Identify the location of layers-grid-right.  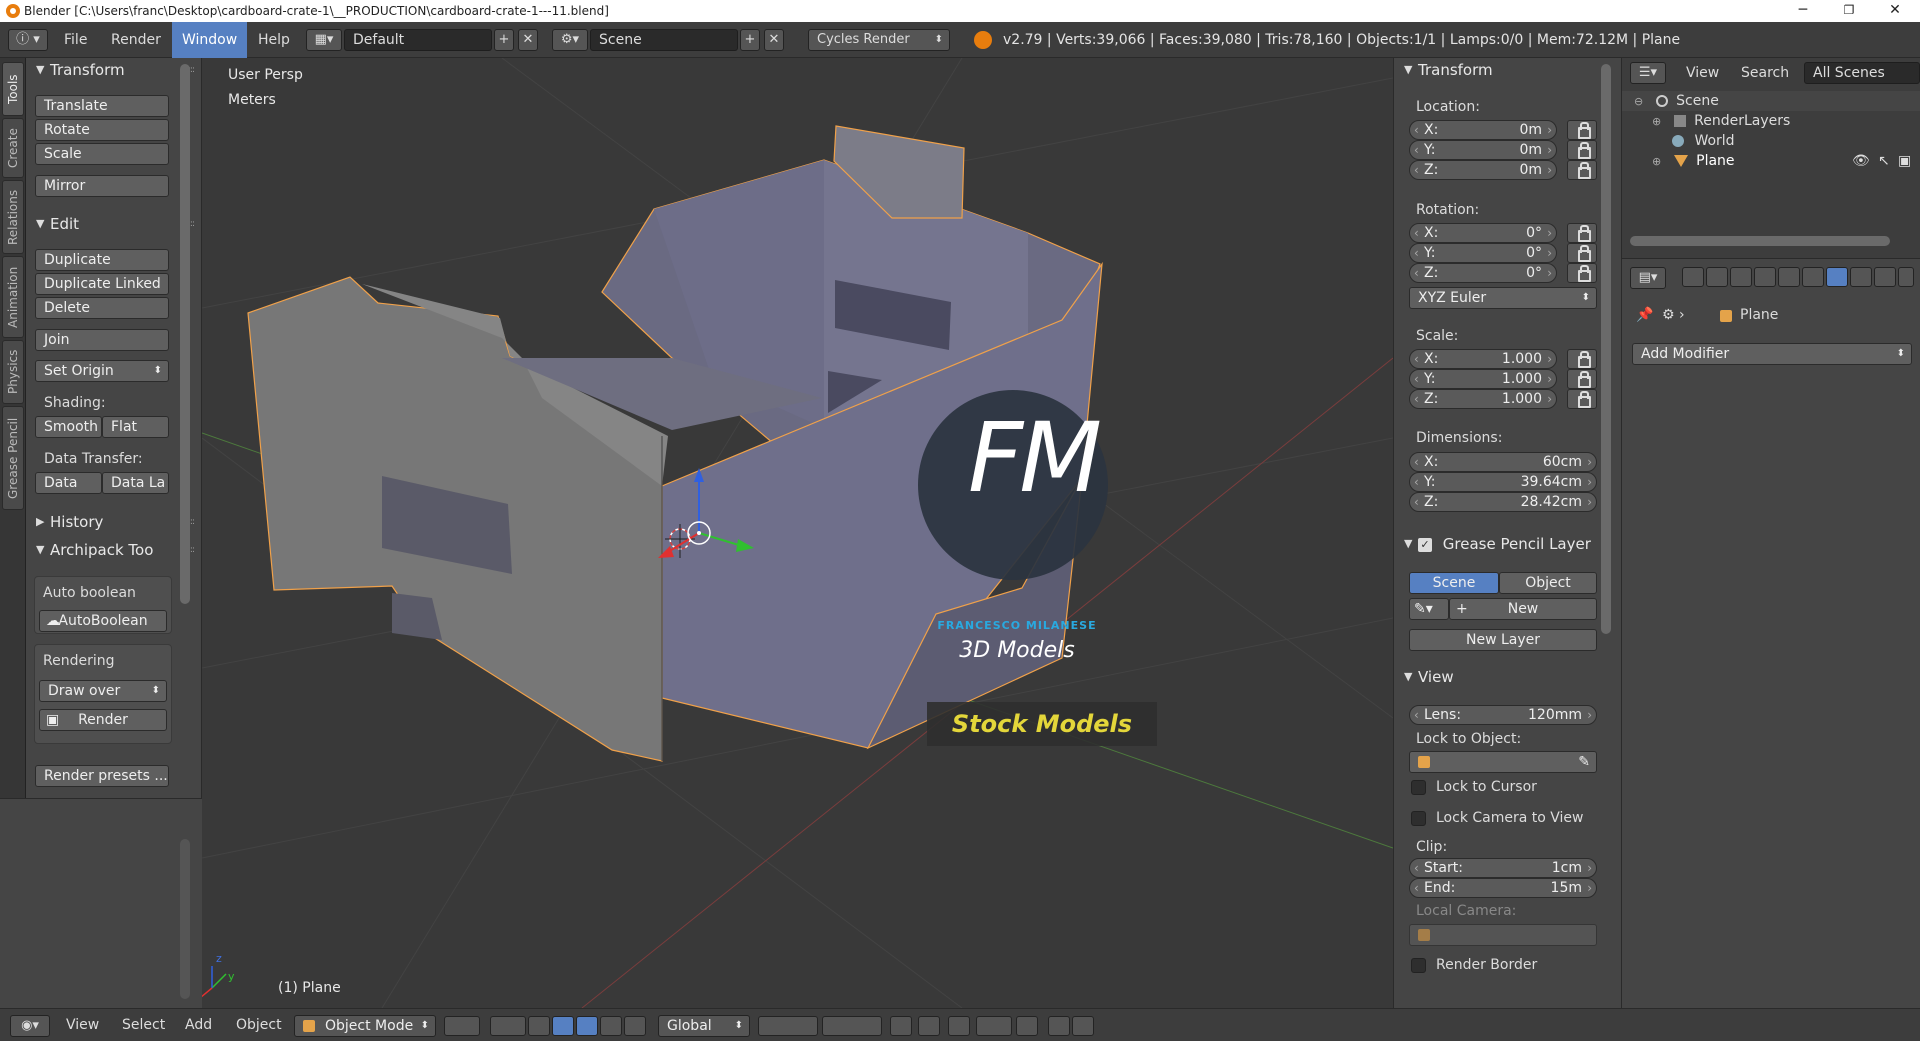
(852, 1026).